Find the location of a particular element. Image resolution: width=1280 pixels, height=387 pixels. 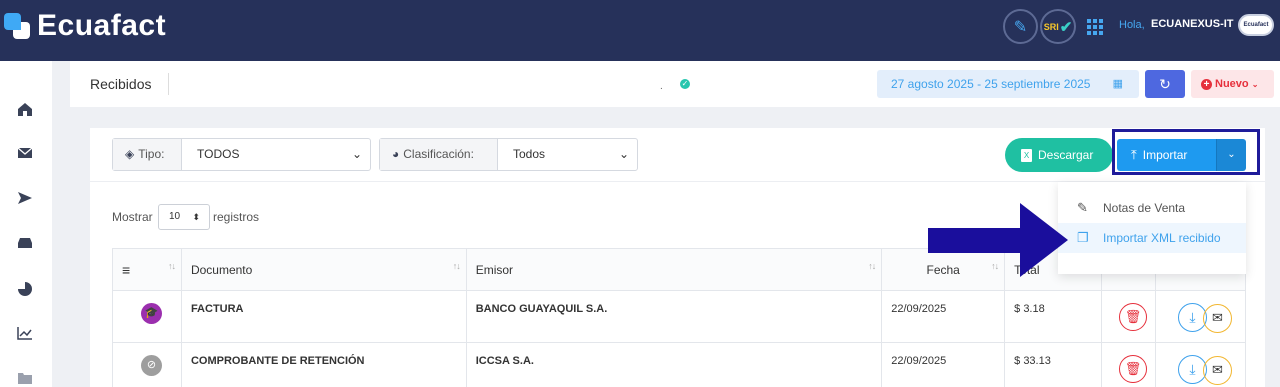

emisor-cell: ICCSA S.A. is located at coordinates (674, 364).